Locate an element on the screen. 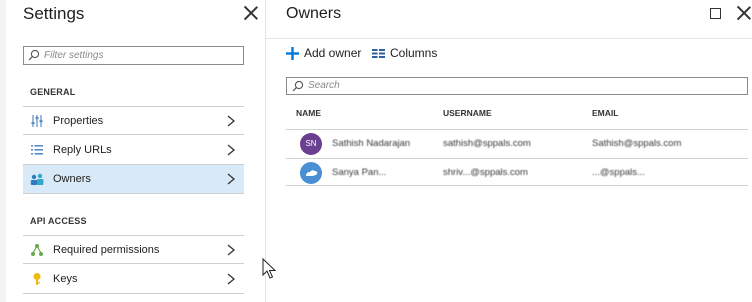 This screenshot has width=752, height=302. close-owners-icon is located at coordinates (744, 13).